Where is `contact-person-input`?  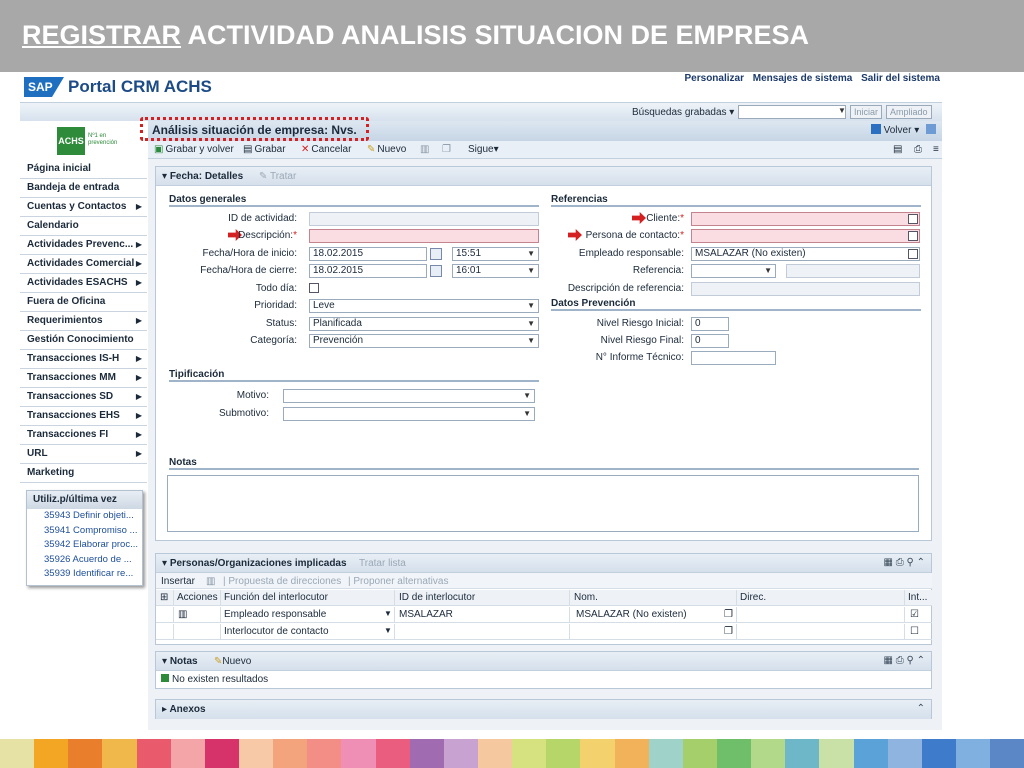
contact-person-input is located at coordinates (805, 236).